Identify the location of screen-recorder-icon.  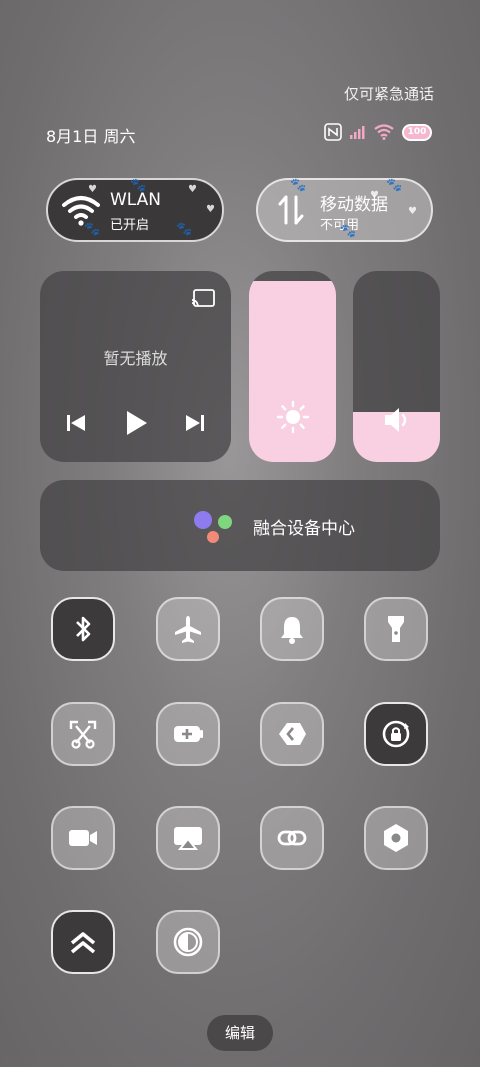
(83, 838).